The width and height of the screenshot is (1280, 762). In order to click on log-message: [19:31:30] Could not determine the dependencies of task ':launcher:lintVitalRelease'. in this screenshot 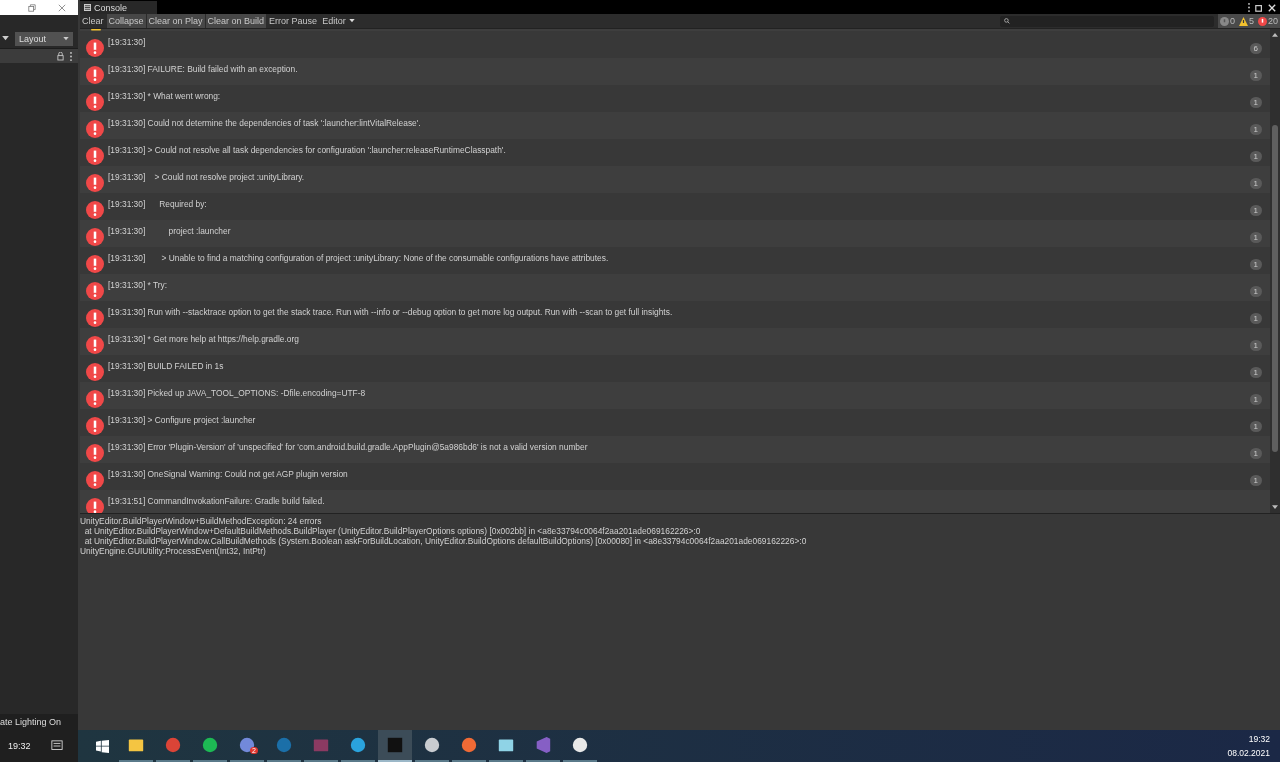, I will do `click(265, 123)`.